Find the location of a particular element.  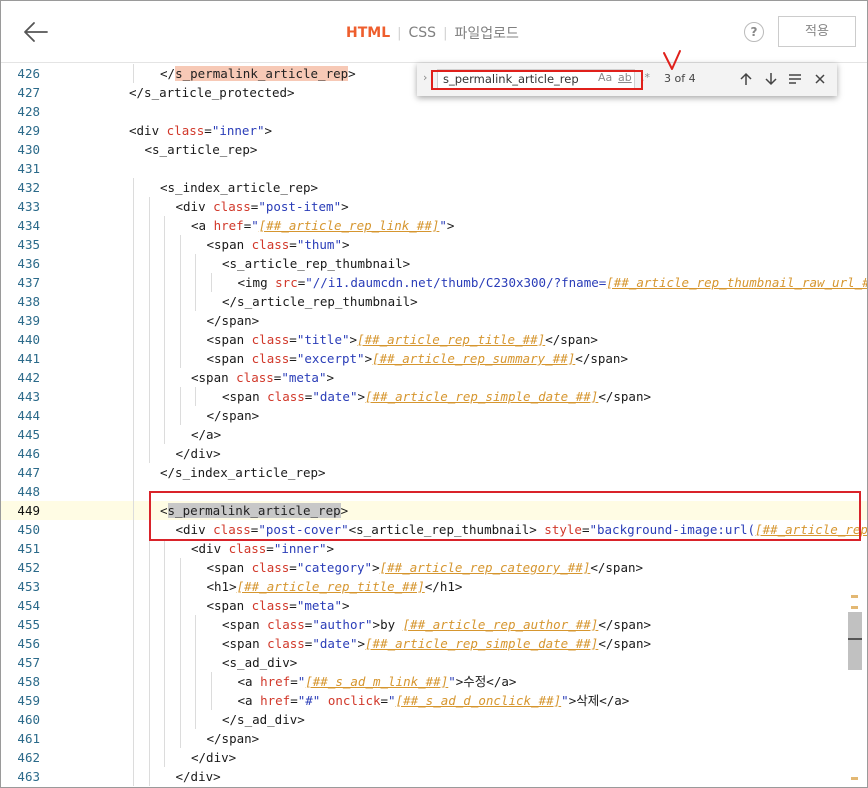

code-line: 461 </span> is located at coordinates (434, 738).